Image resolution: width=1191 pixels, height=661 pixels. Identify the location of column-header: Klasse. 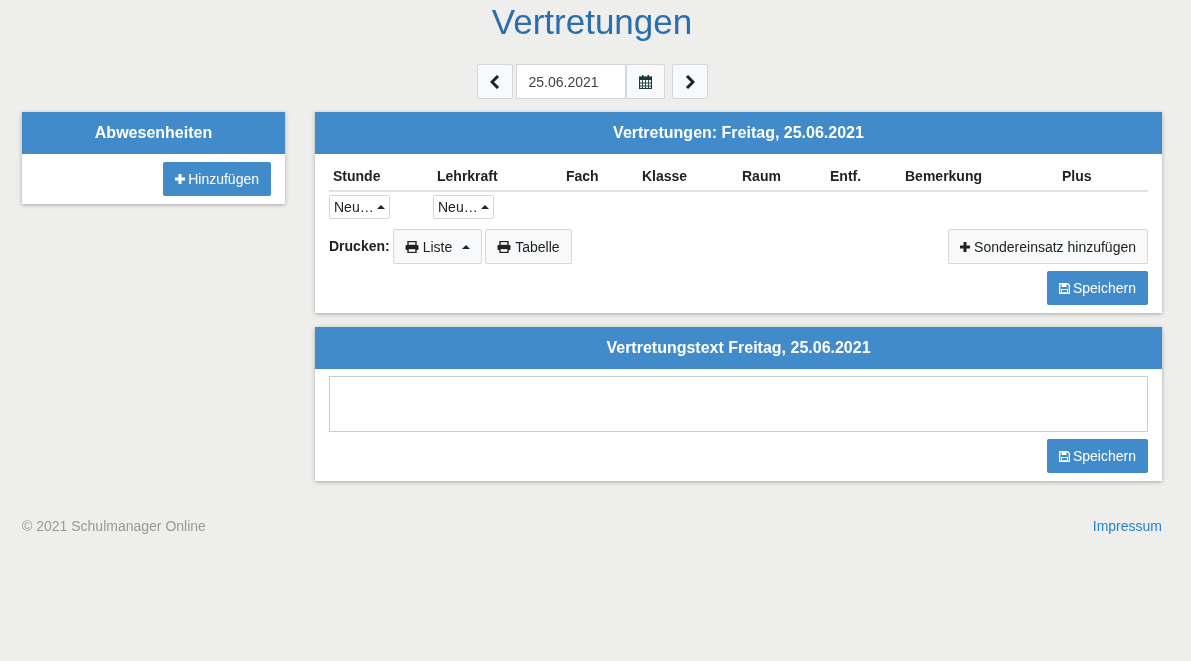
(665, 176).